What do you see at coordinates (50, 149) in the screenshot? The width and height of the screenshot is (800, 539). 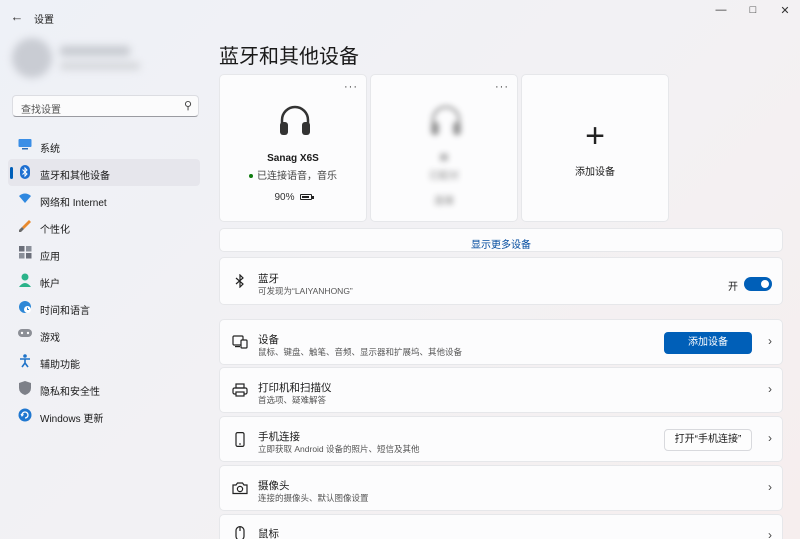 I see `sidebar-item-label: 系统` at bounding box center [50, 149].